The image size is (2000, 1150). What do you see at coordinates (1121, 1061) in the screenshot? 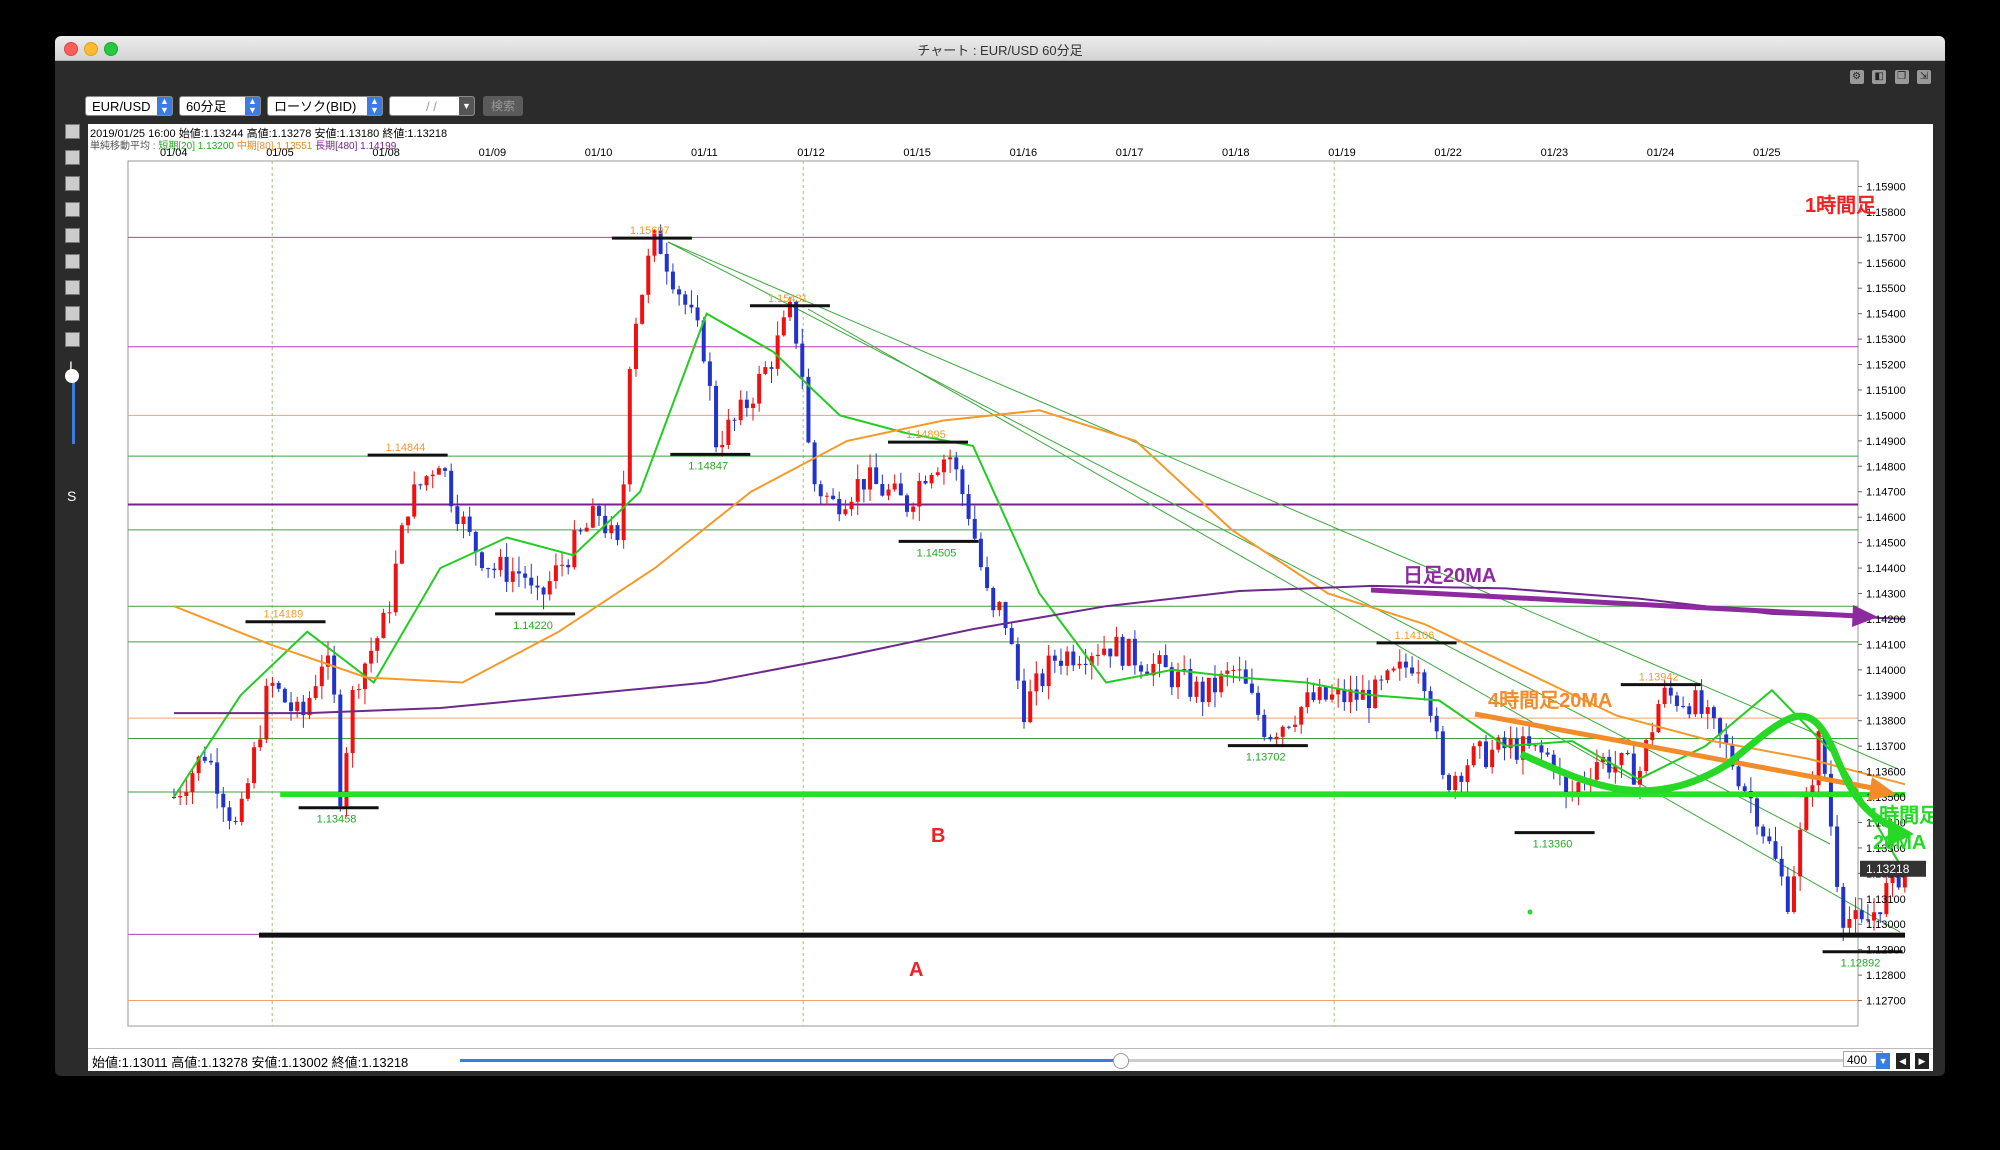
I see `scroll-slider-knob` at bounding box center [1121, 1061].